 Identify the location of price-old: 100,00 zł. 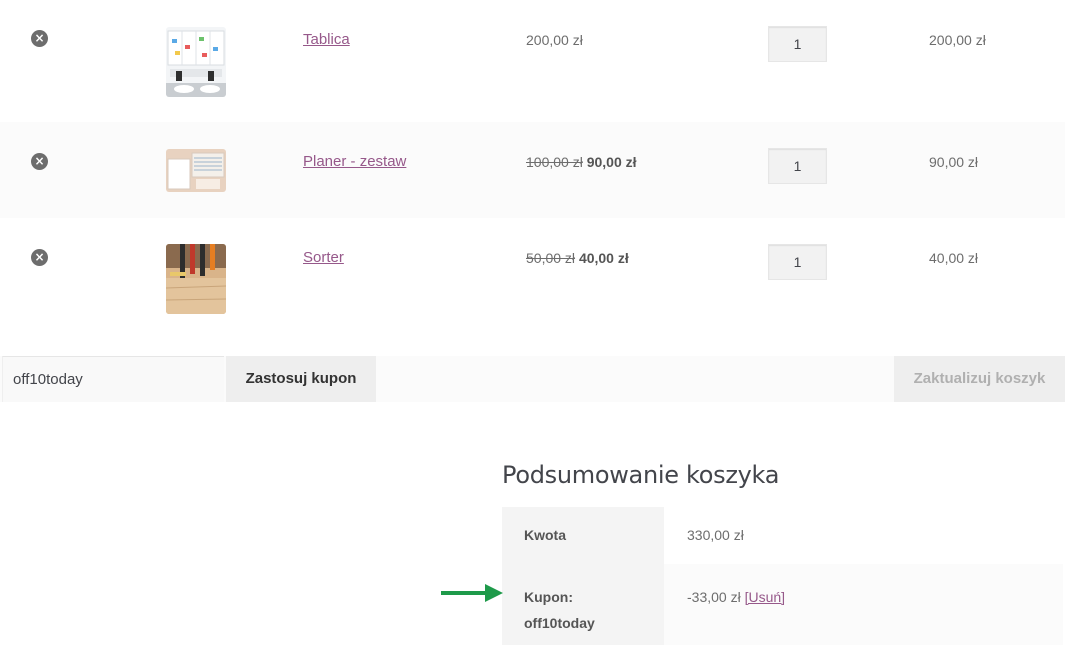
(554, 162).